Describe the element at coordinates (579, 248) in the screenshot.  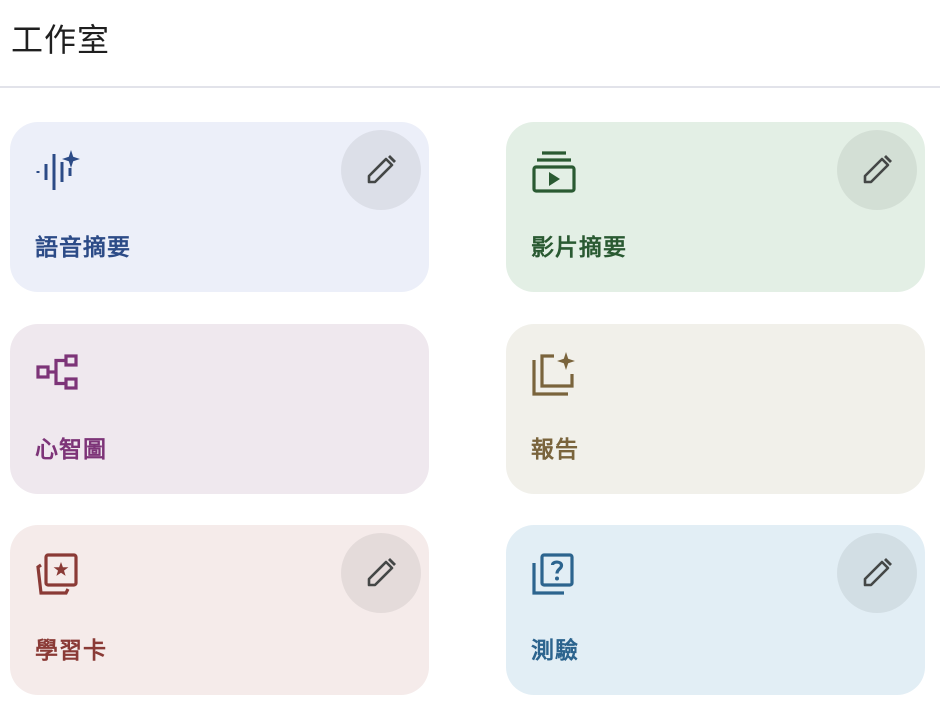
I see `card-label: 影片摘要` at that location.